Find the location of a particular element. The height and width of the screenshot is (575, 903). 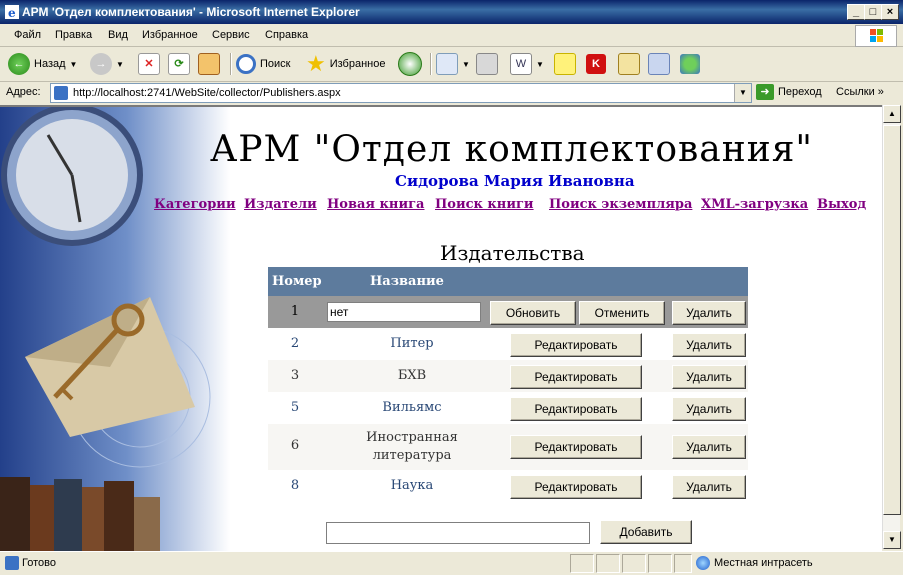

research-icon is located at coordinates (629, 64).